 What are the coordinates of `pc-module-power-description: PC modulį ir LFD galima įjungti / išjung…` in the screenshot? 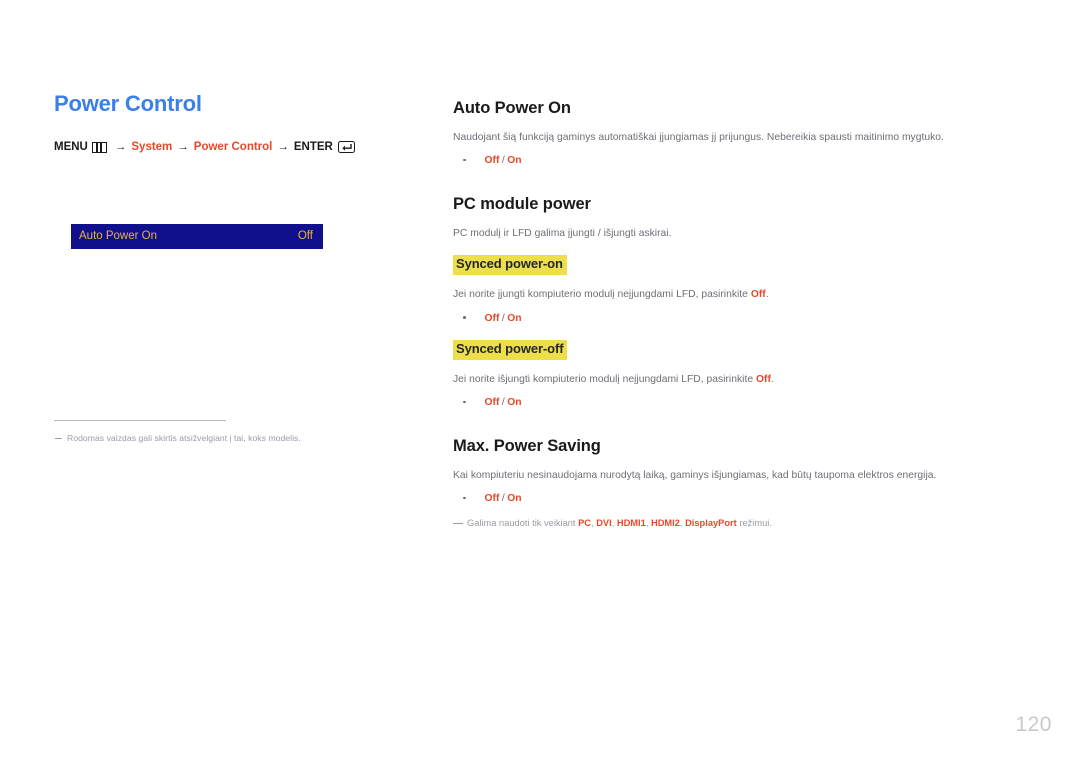 It's located at (562, 233).